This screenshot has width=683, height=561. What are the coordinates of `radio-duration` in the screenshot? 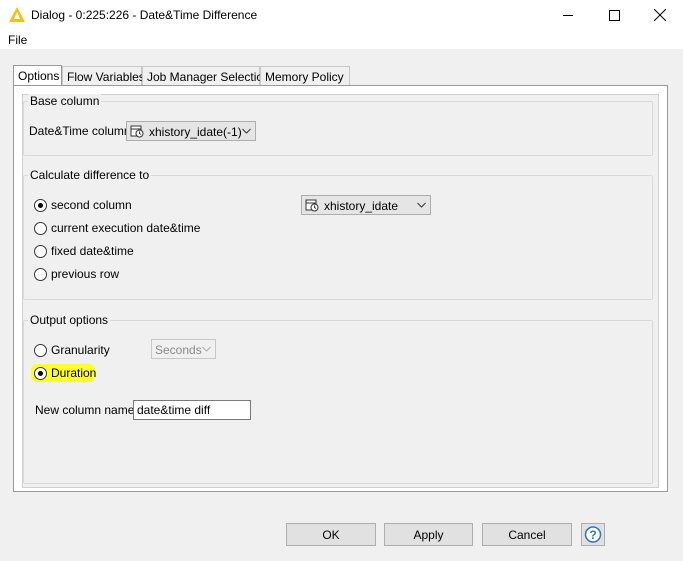 It's located at (40, 373).